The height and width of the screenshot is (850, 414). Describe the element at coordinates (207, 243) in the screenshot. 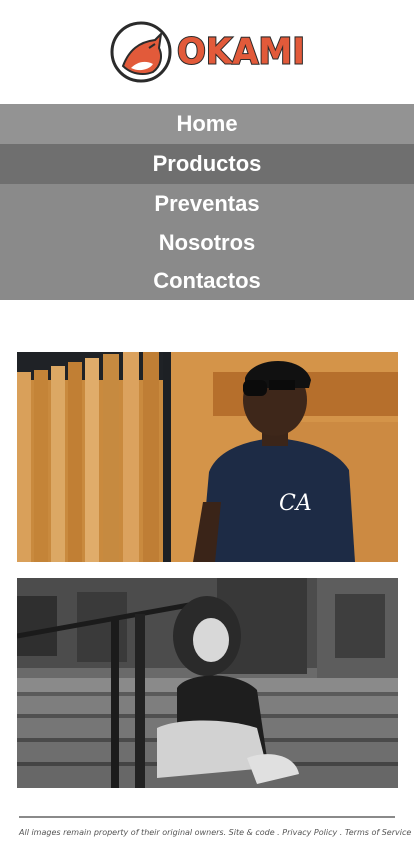

I see `nav-item-nosotros: Nosotros` at that location.